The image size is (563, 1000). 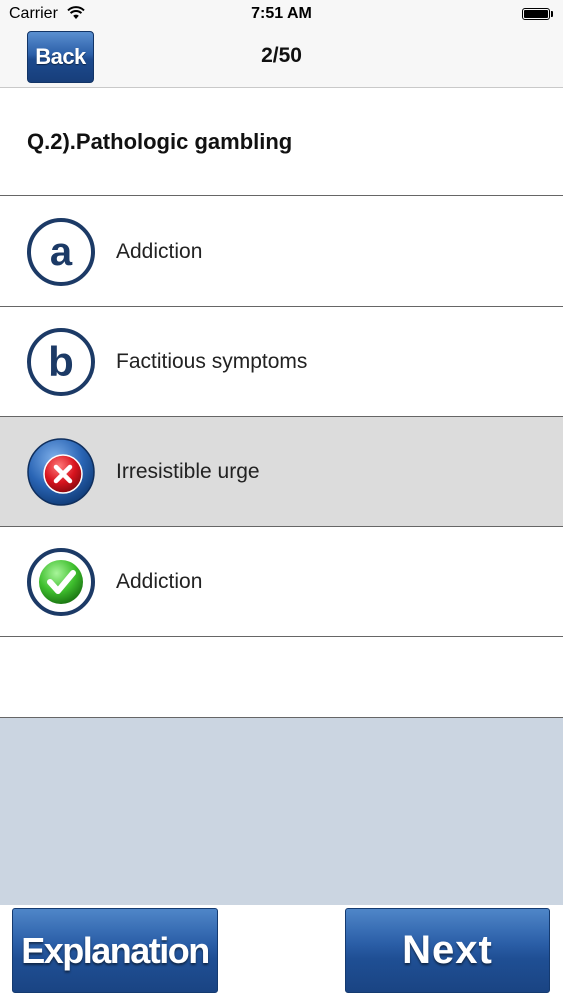 I want to click on status-bar: Carrier 7:51 AM, so click(x=281, y=14).